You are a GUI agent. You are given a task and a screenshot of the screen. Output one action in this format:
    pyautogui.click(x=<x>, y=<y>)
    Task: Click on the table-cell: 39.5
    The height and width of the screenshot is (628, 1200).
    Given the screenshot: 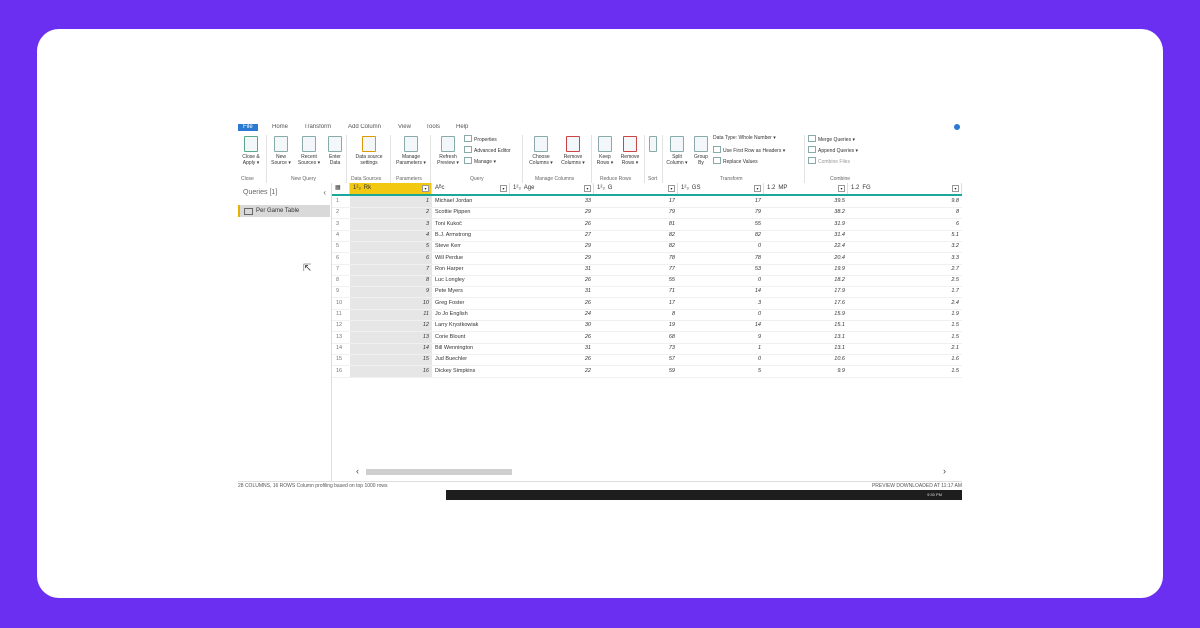 What is the action you would take?
    pyautogui.click(x=804, y=201)
    